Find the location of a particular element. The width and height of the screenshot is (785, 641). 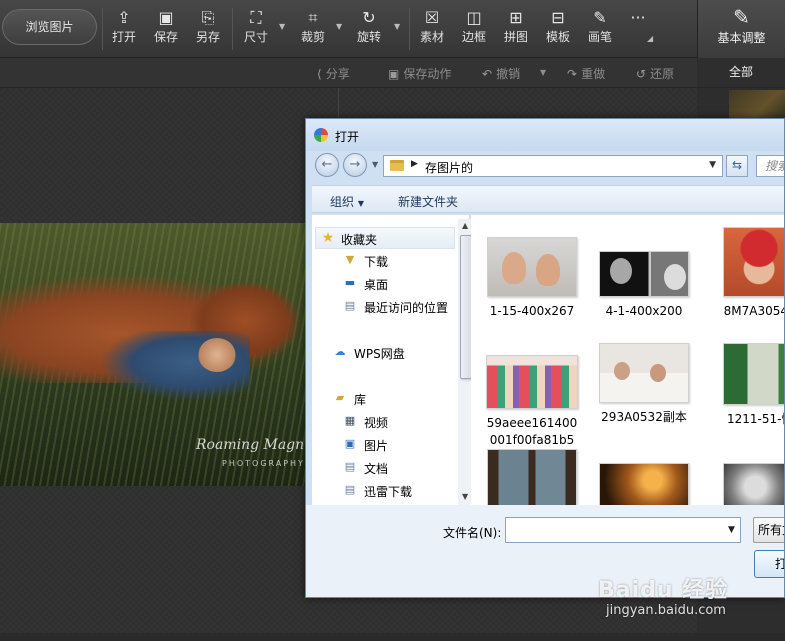

template-label: 模板 is located at coordinates (557, 37).